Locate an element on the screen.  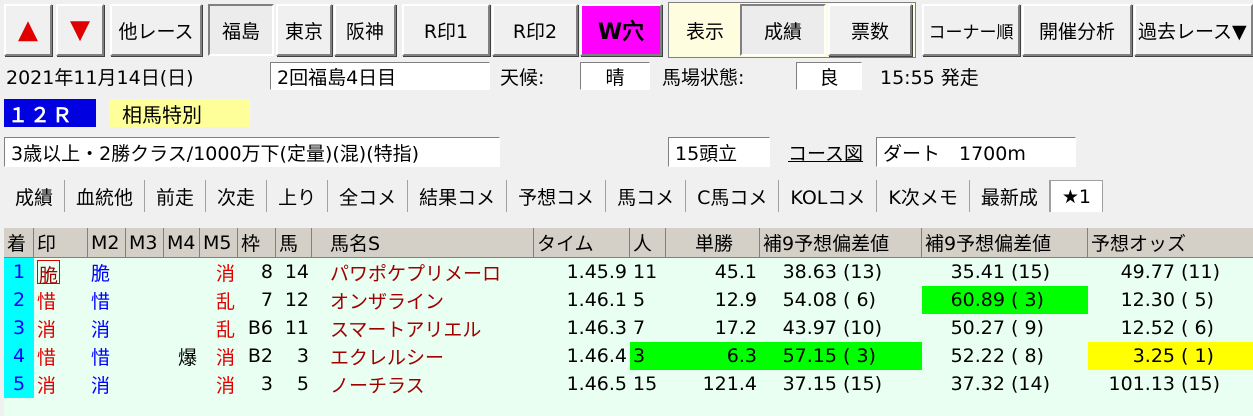
cell-name: パワポケプリメーロ is located at coordinates (416, 273).